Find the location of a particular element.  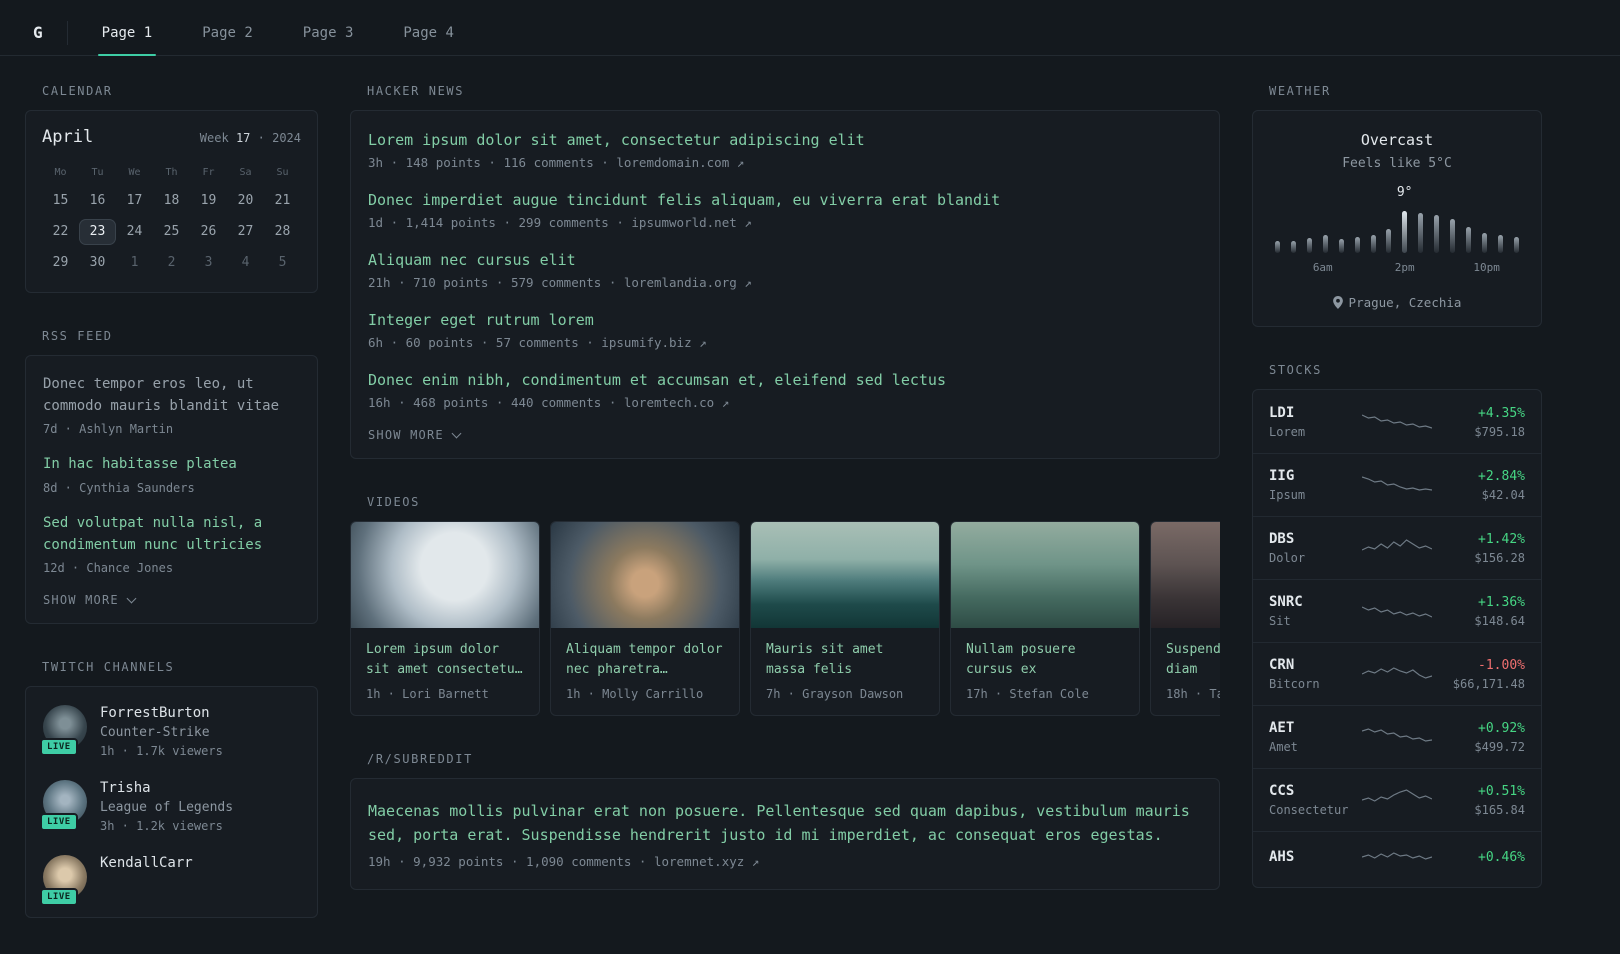

calendar-day: 15 is located at coordinates (60, 200).